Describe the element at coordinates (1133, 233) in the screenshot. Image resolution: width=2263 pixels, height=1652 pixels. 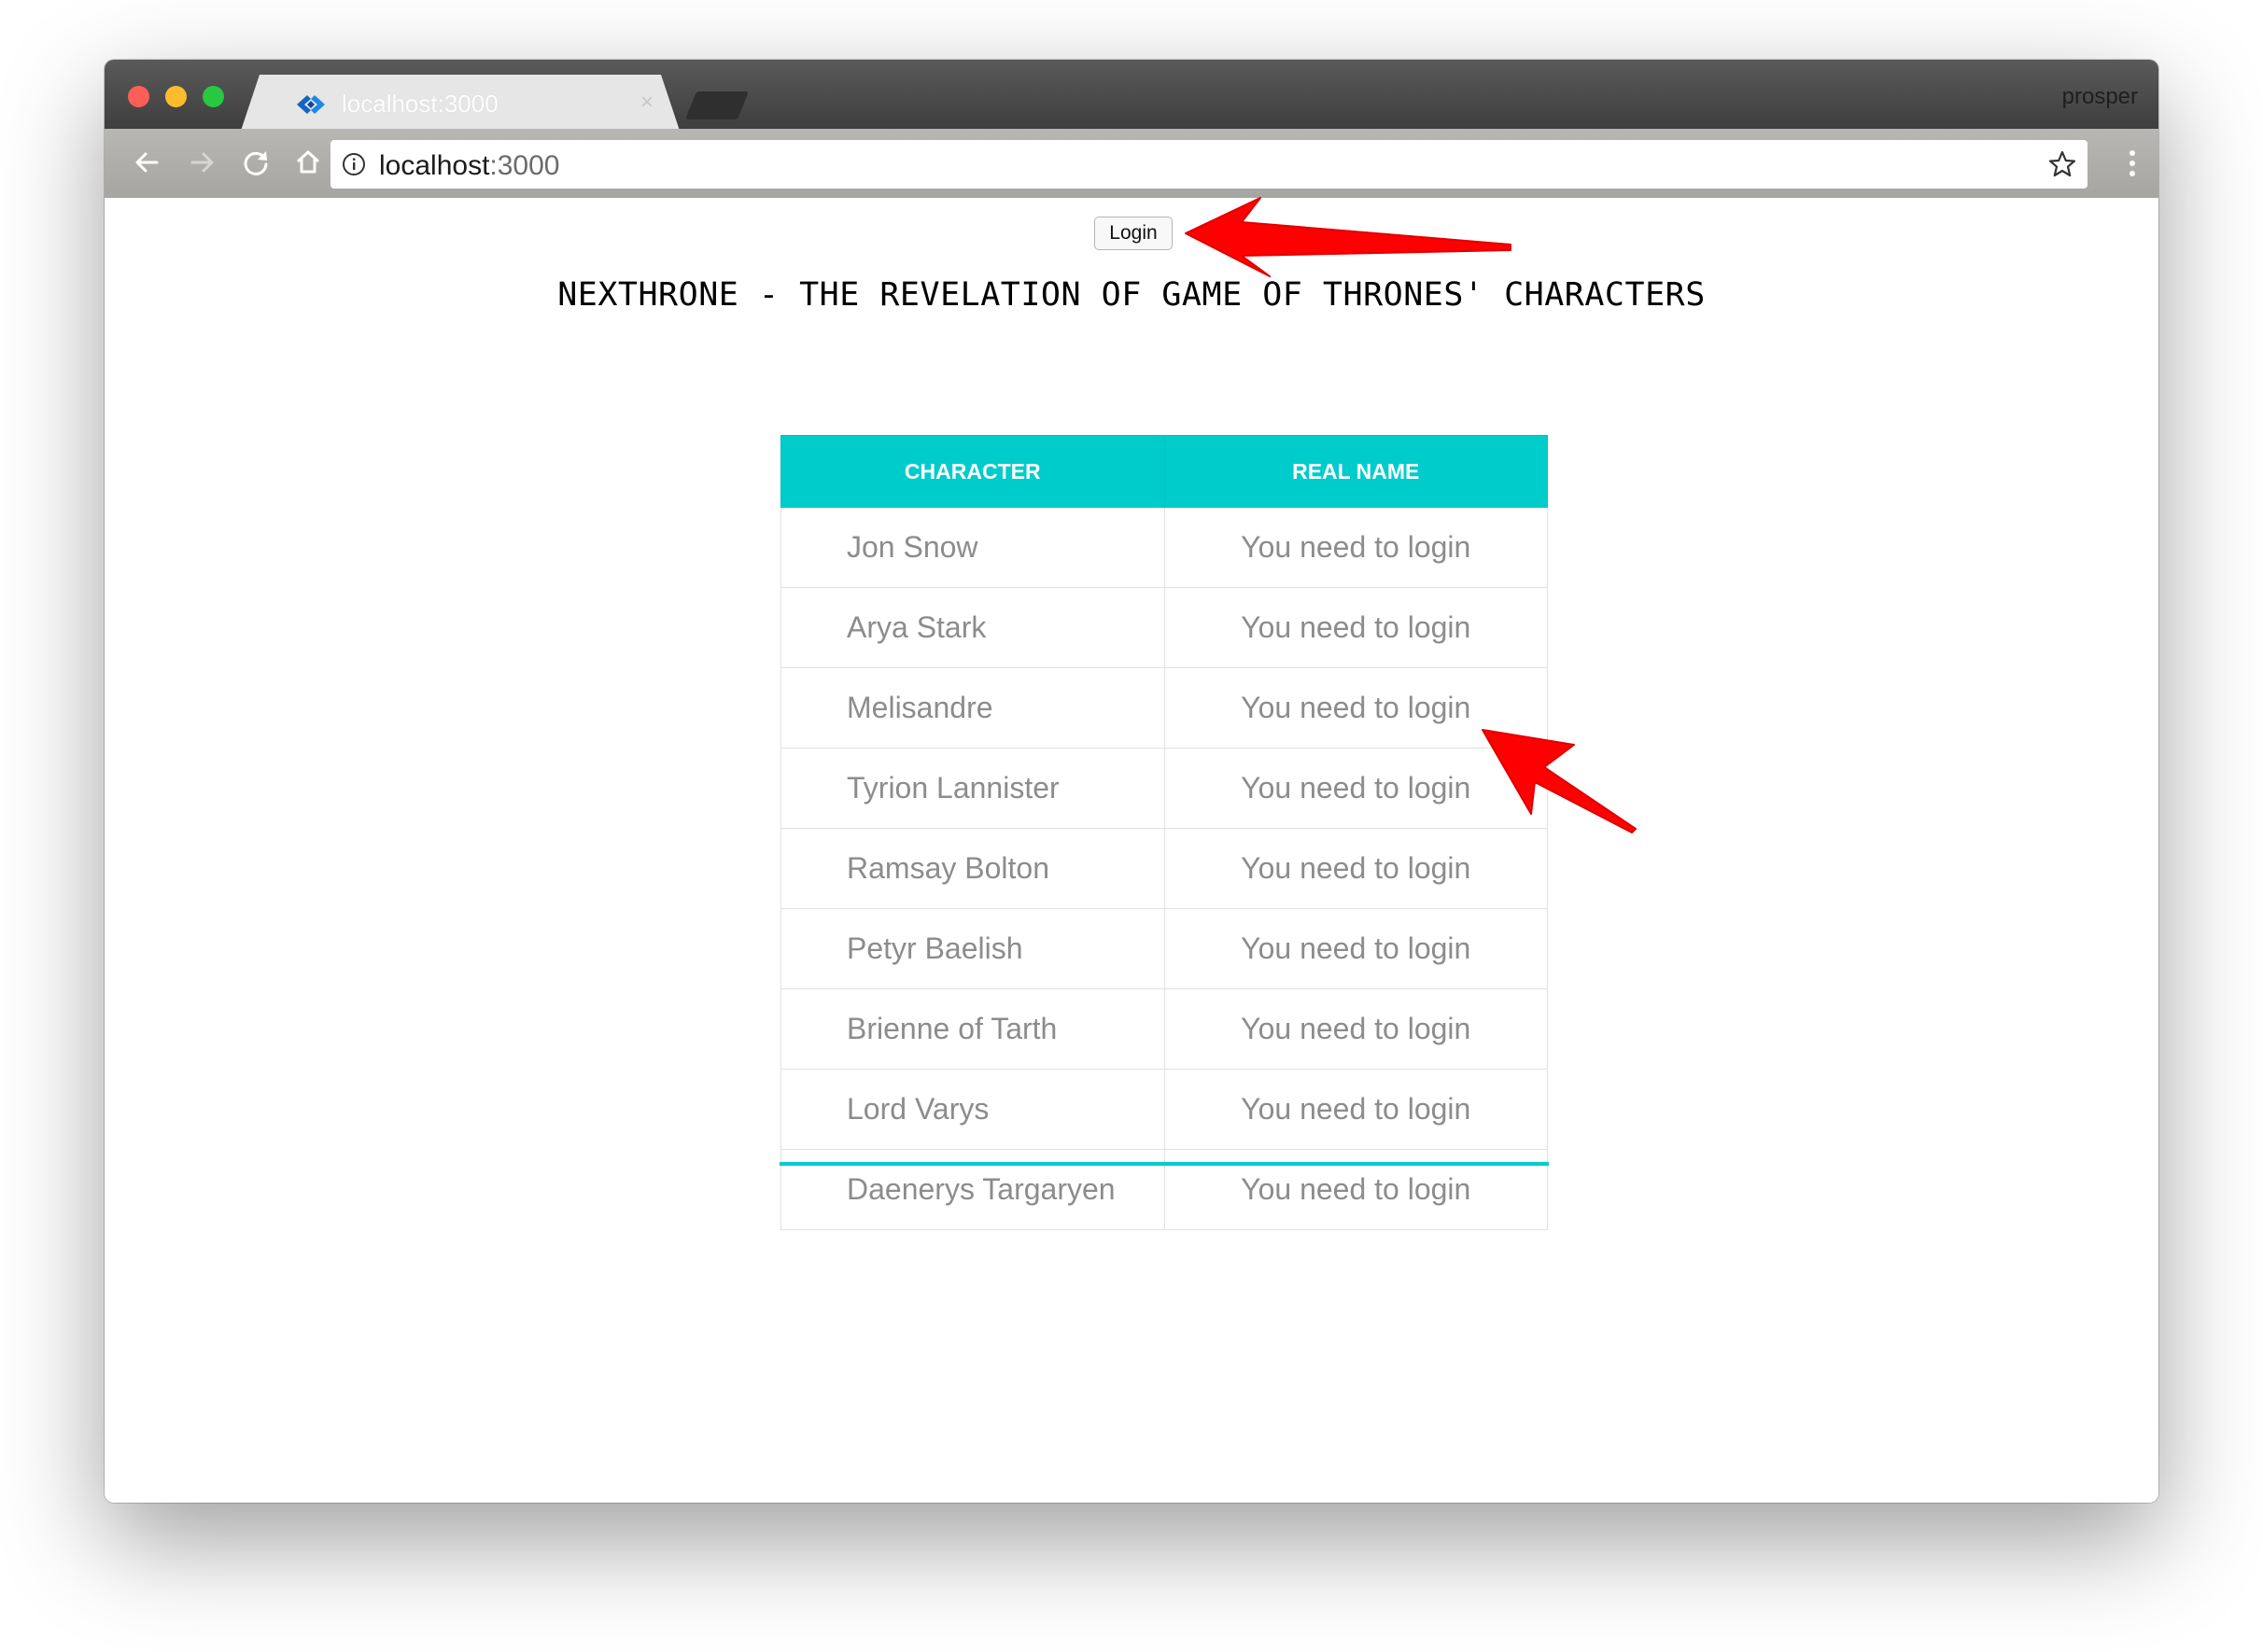
I see `login-button: Login` at that location.